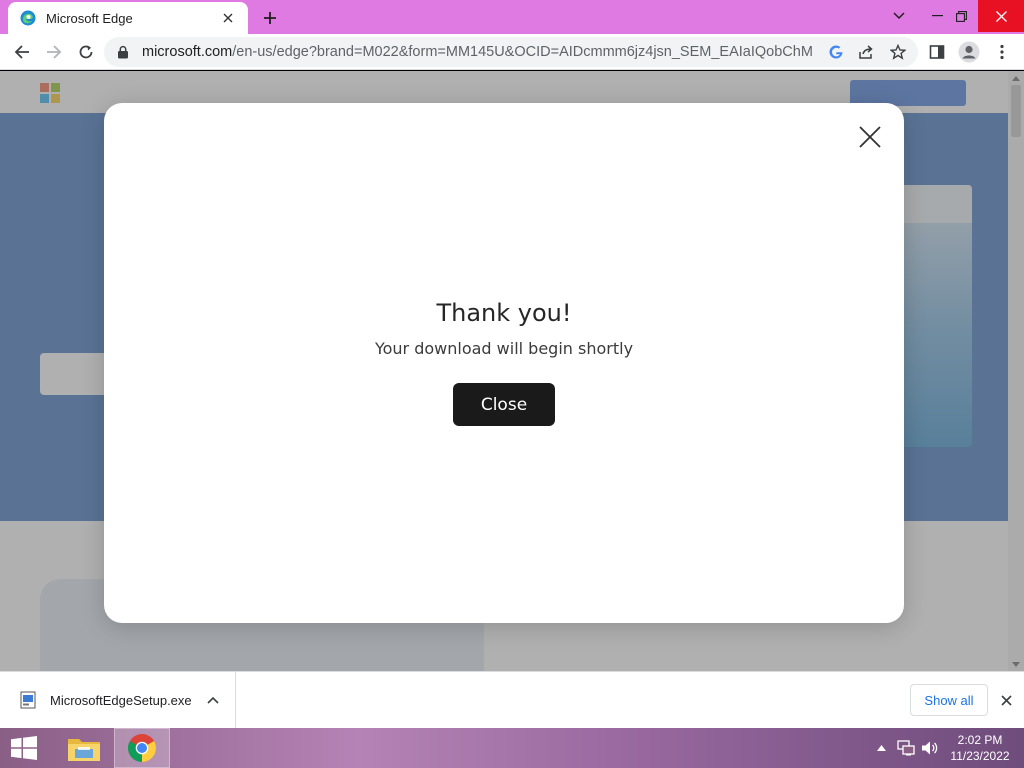  What do you see at coordinates (84, 748) in the screenshot?
I see `file-explorer-icon` at bounding box center [84, 748].